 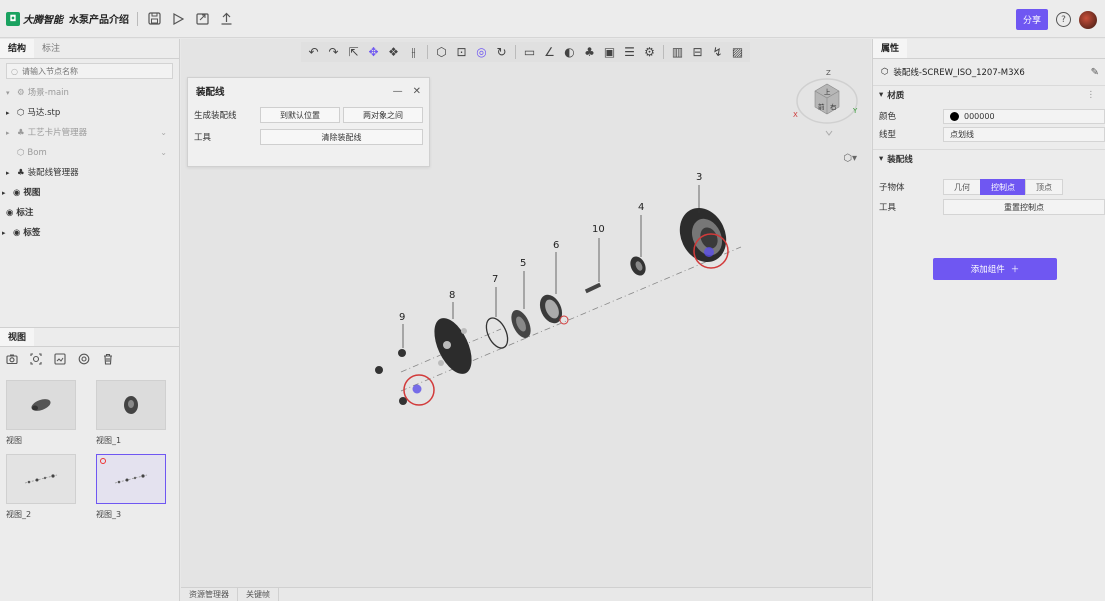 What do you see at coordinates (737, 52) in the screenshot?
I see `image-icon: ▨` at bounding box center [737, 52].